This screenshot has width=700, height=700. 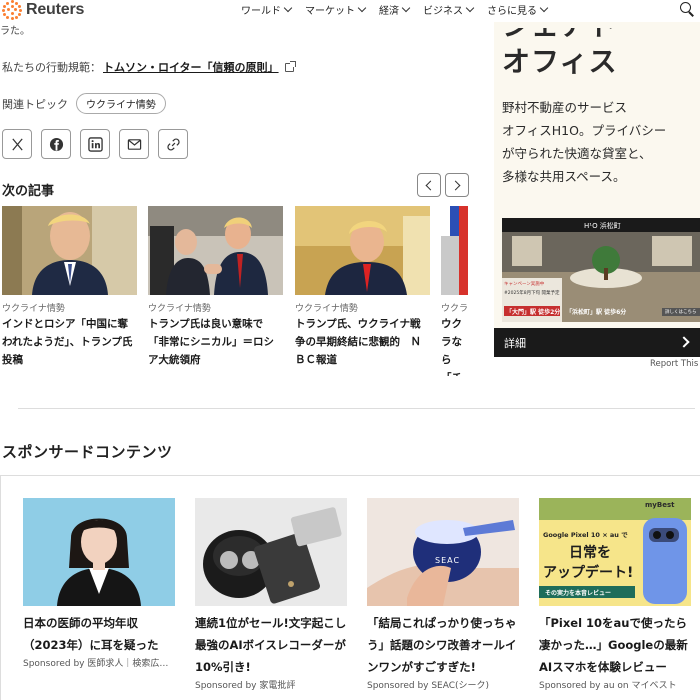 I want to click on nav-business: ビジネス, so click(x=449, y=9).